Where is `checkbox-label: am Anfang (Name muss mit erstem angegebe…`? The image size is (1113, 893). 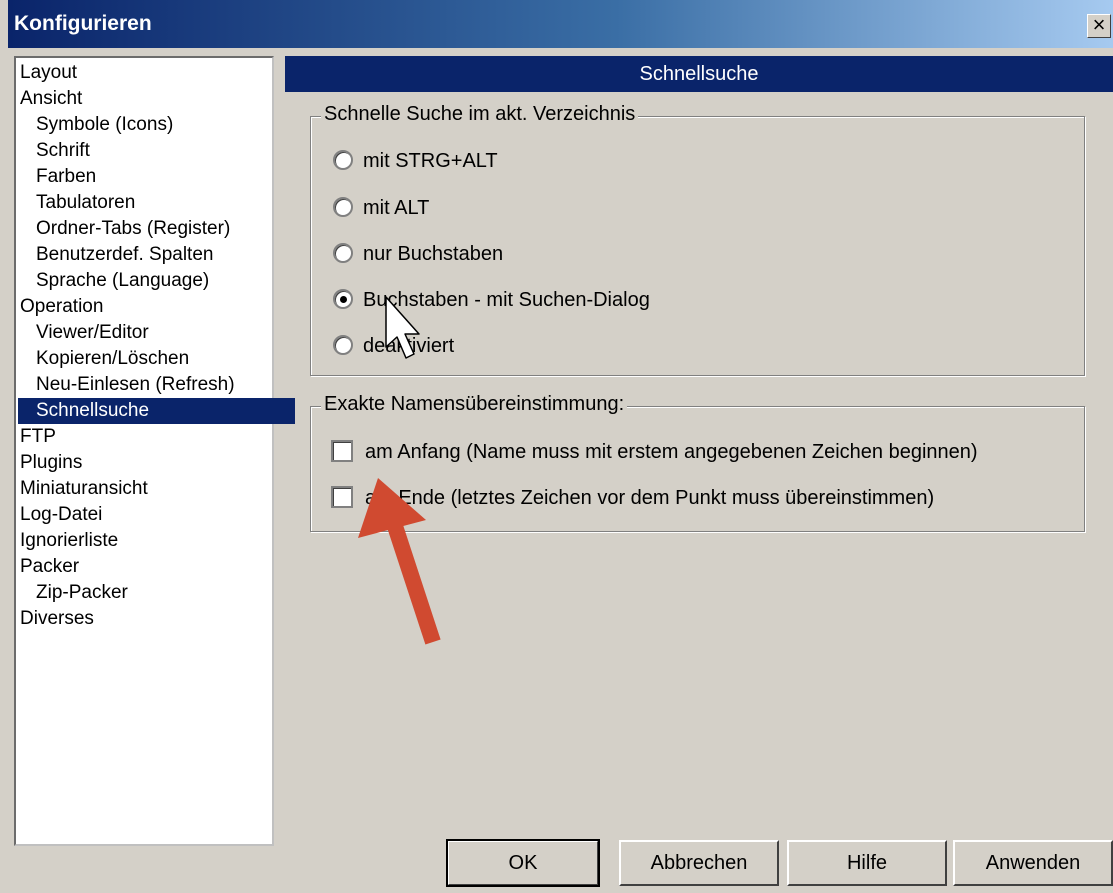
checkbox-label: am Anfang (Name muss mit erstem angegebe… is located at coordinates (671, 452).